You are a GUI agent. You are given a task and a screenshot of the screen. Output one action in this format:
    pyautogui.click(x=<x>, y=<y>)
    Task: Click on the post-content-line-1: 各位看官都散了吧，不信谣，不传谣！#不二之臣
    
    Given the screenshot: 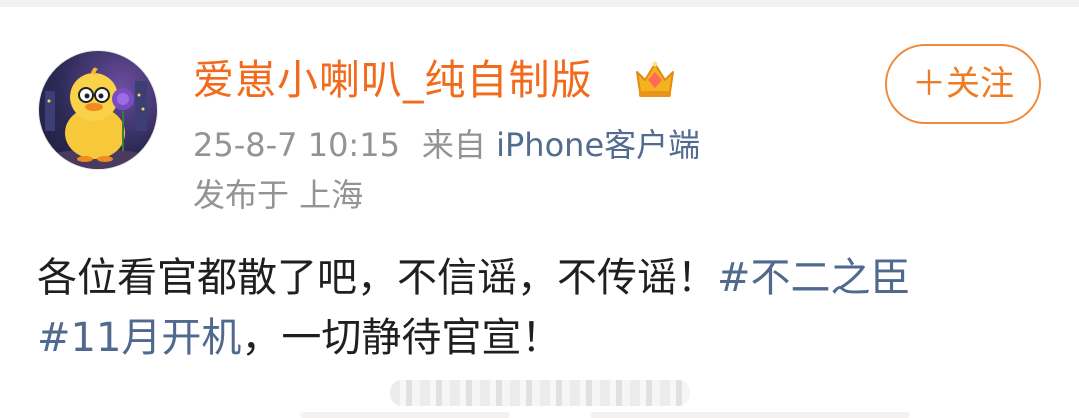 What is the action you would take?
    pyautogui.click(x=542, y=278)
    